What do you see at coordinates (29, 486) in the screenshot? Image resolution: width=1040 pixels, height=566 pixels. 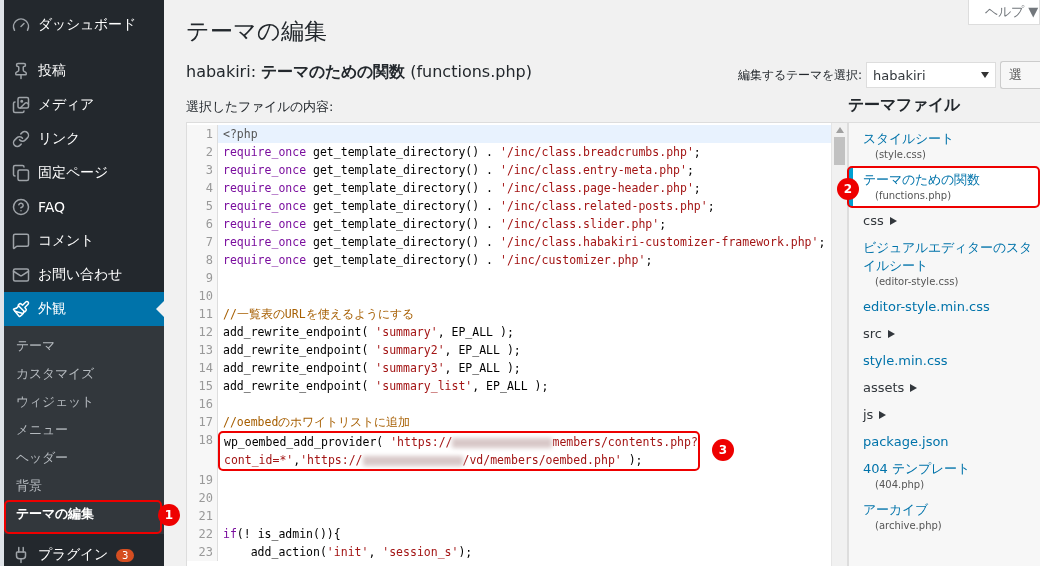 I see `submenu-item: 背景` at bounding box center [29, 486].